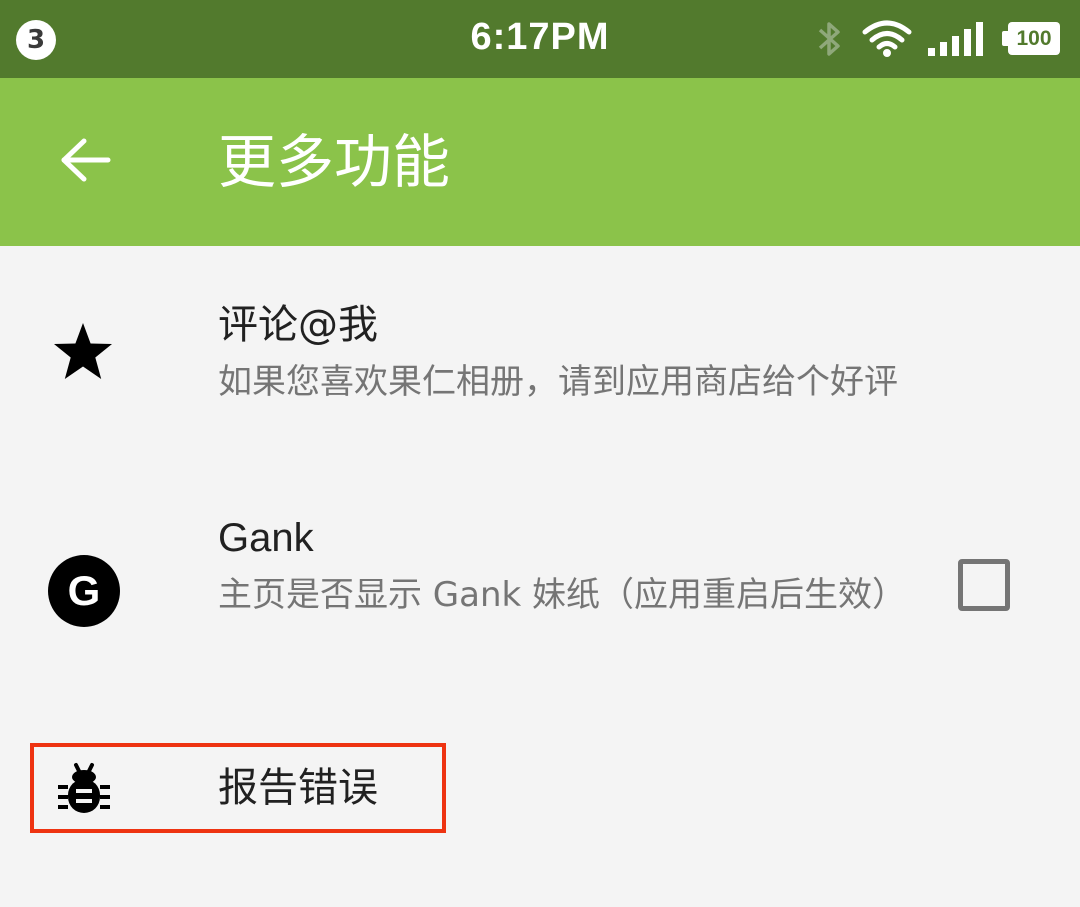 The width and height of the screenshot is (1080, 907). What do you see at coordinates (1034, 38) in the screenshot?
I see `battery-level: 100` at bounding box center [1034, 38].